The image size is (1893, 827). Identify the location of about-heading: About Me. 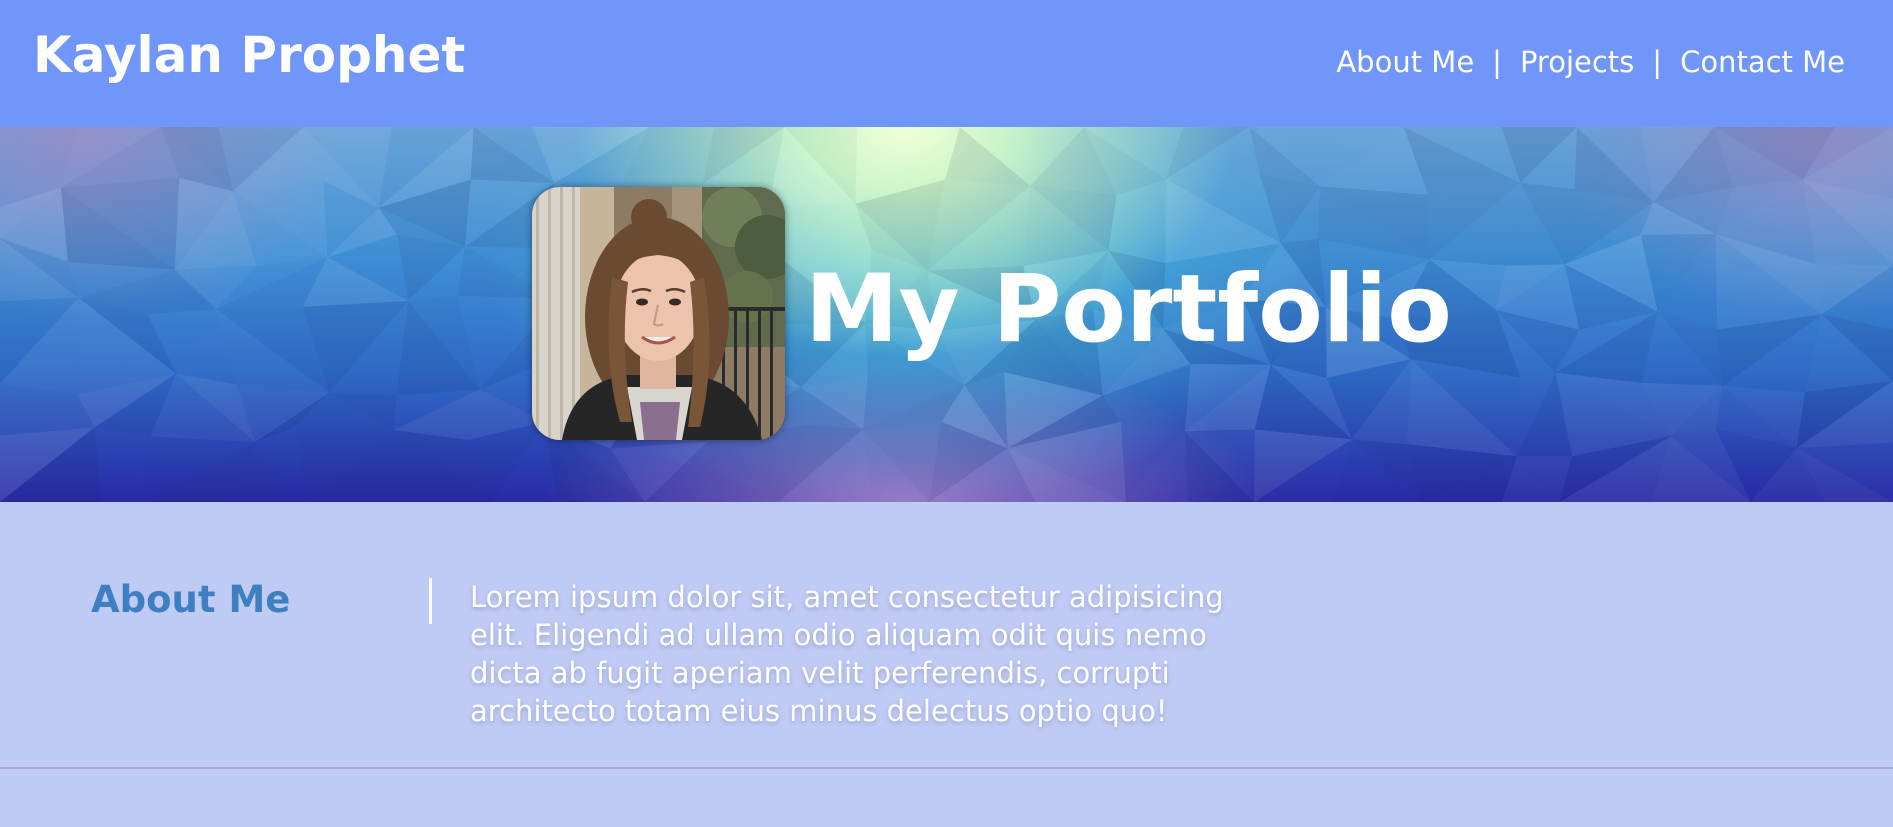
(191, 599).